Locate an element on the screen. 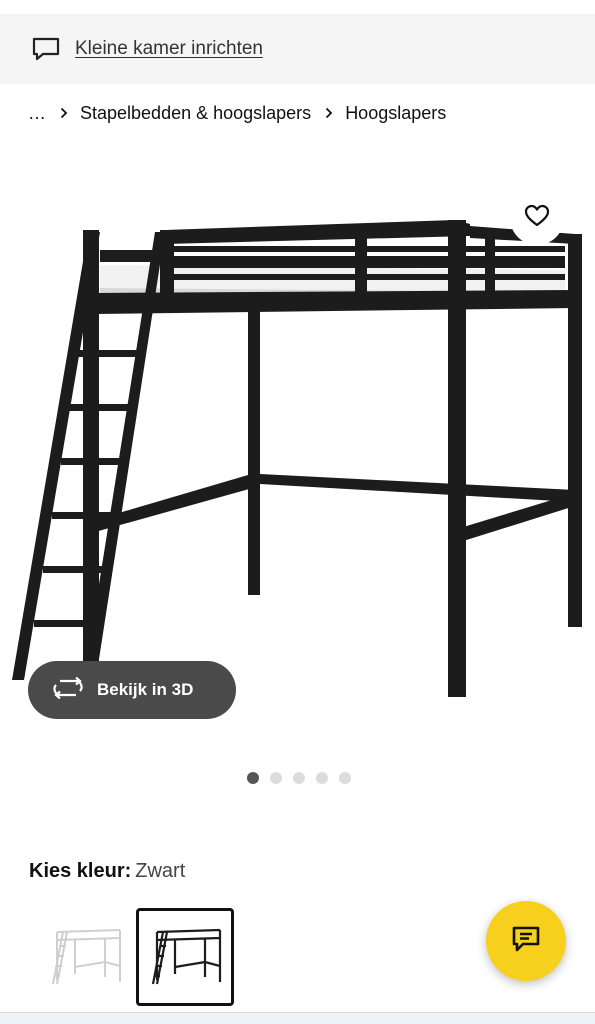  chat-button is located at coordinates (526, 941).